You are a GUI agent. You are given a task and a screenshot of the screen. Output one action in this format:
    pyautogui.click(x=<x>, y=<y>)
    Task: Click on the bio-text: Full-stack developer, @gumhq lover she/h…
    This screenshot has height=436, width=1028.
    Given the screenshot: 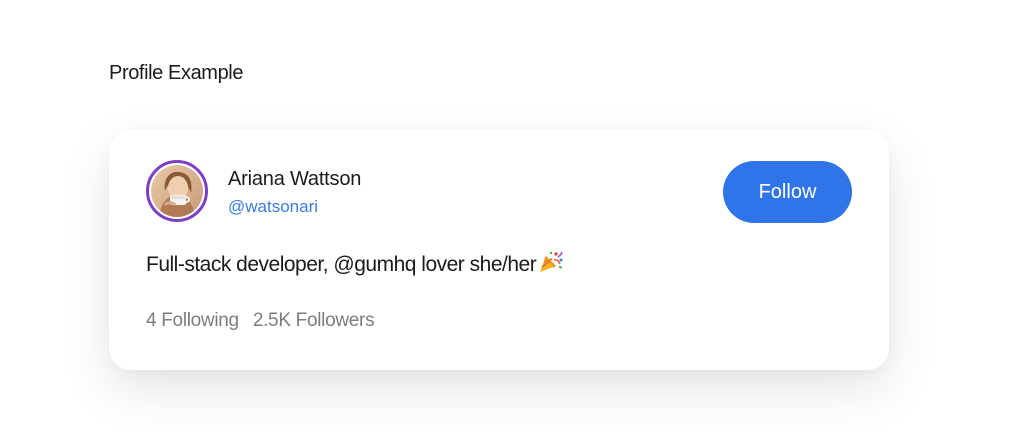 What is the action you would take?
    pyautogui.click(x=341, y=264)
    